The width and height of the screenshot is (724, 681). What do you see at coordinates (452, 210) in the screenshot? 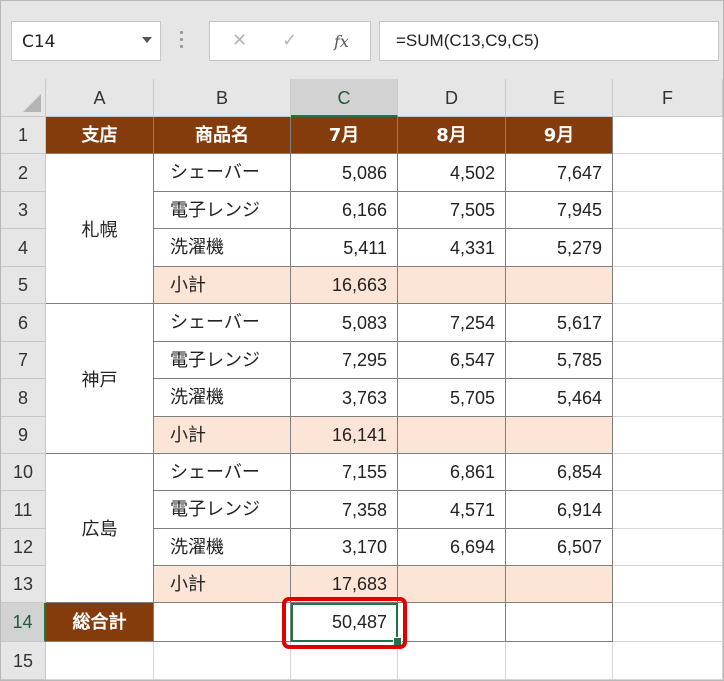
I see `cell-d3: 7,505` at bounding box center [452, 210].